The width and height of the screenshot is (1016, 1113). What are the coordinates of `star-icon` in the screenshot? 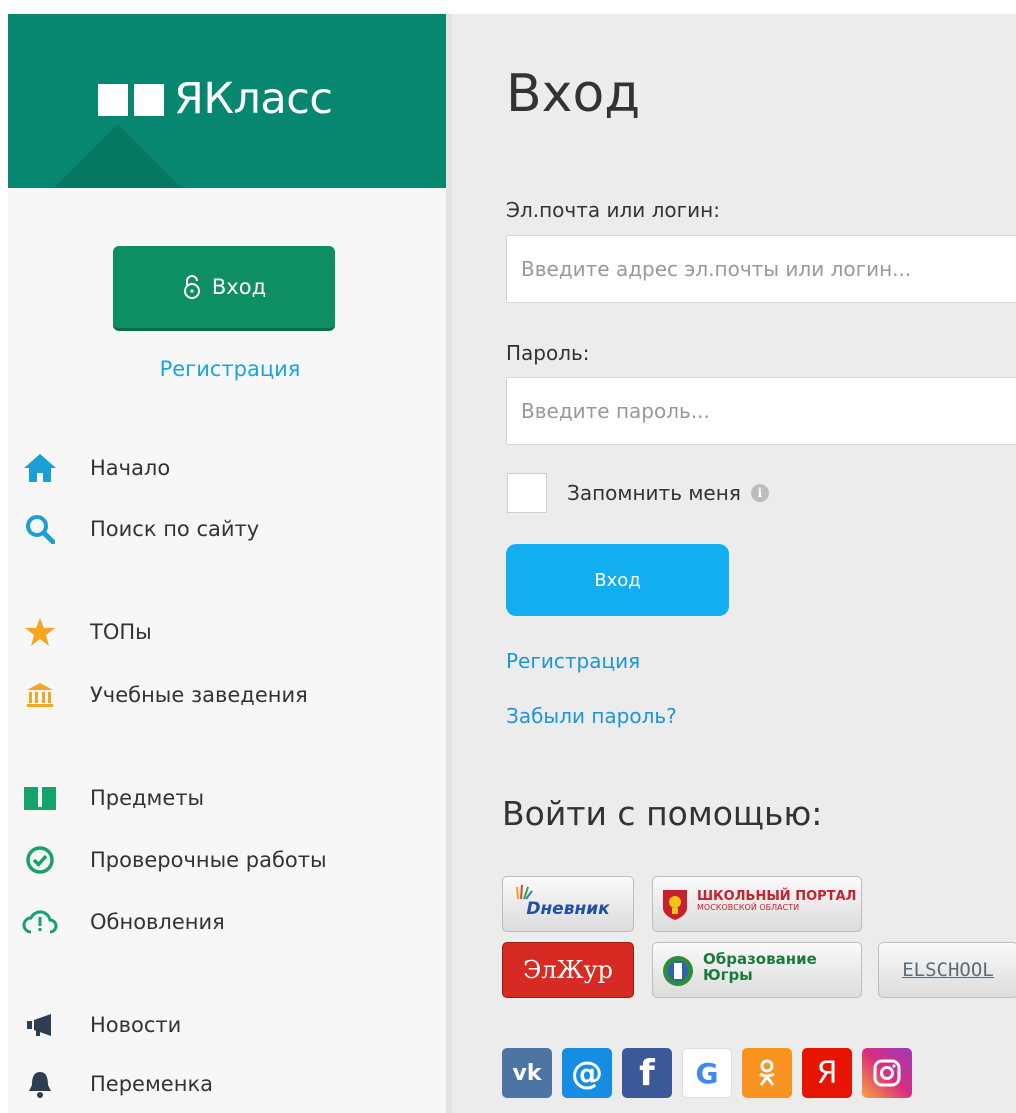 It's located at (40, 632).